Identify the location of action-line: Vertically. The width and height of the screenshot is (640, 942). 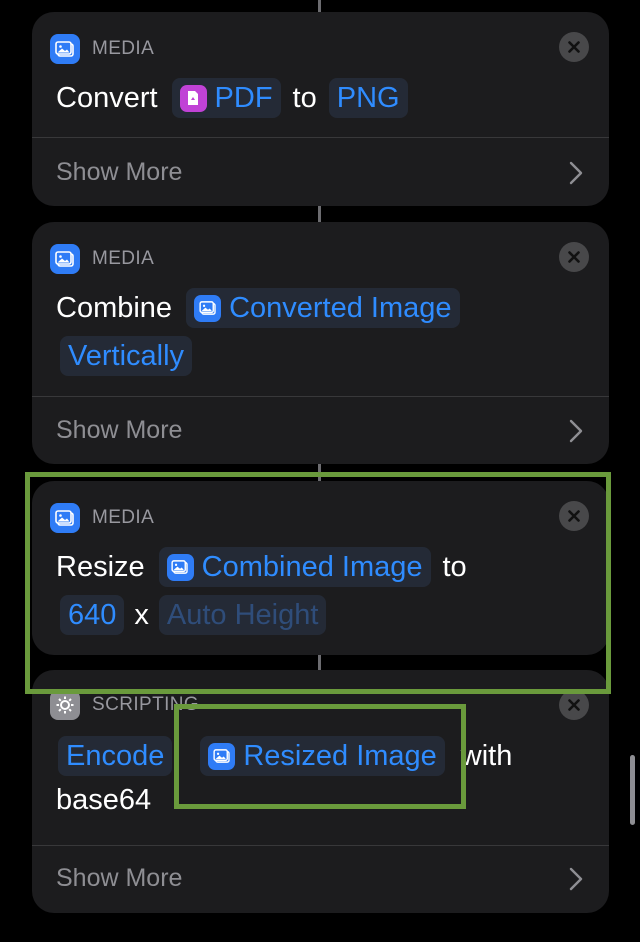
(126, 356).